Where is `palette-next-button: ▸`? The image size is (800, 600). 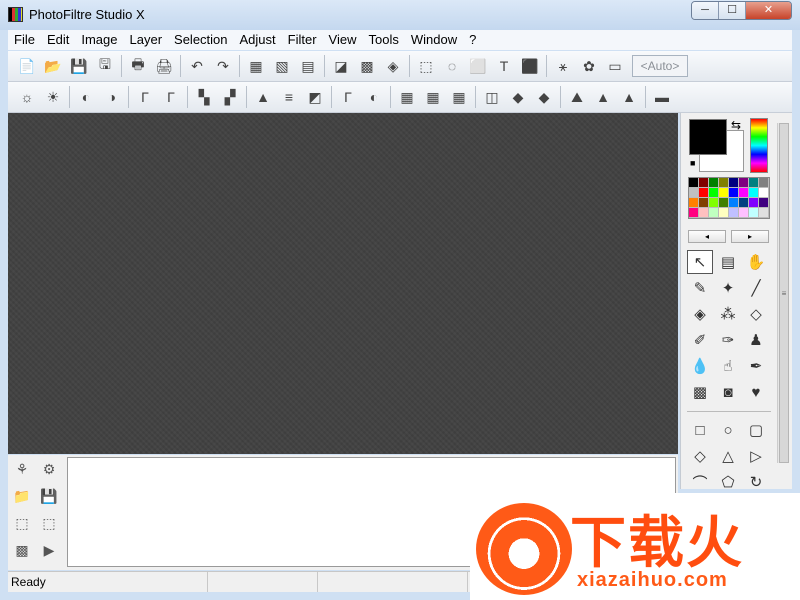 palette-next-button: ▸ is located at coordinates (750, 236).